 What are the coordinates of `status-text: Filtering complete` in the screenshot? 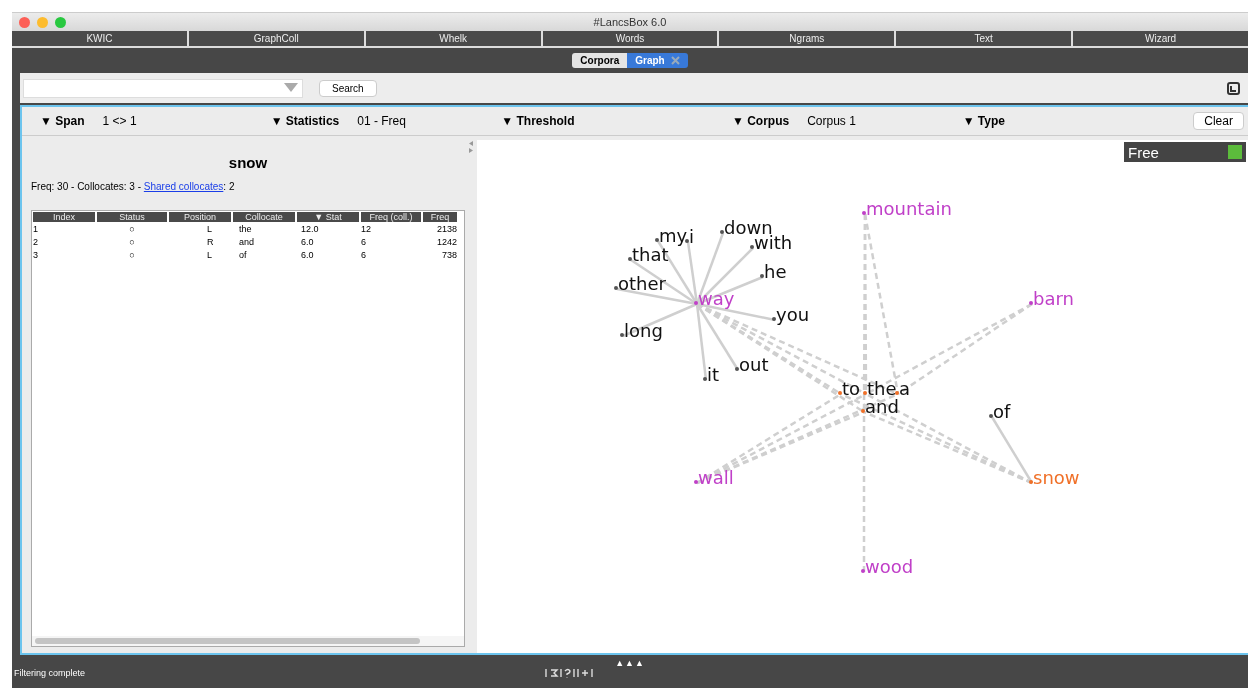 It's located at (50, 673).